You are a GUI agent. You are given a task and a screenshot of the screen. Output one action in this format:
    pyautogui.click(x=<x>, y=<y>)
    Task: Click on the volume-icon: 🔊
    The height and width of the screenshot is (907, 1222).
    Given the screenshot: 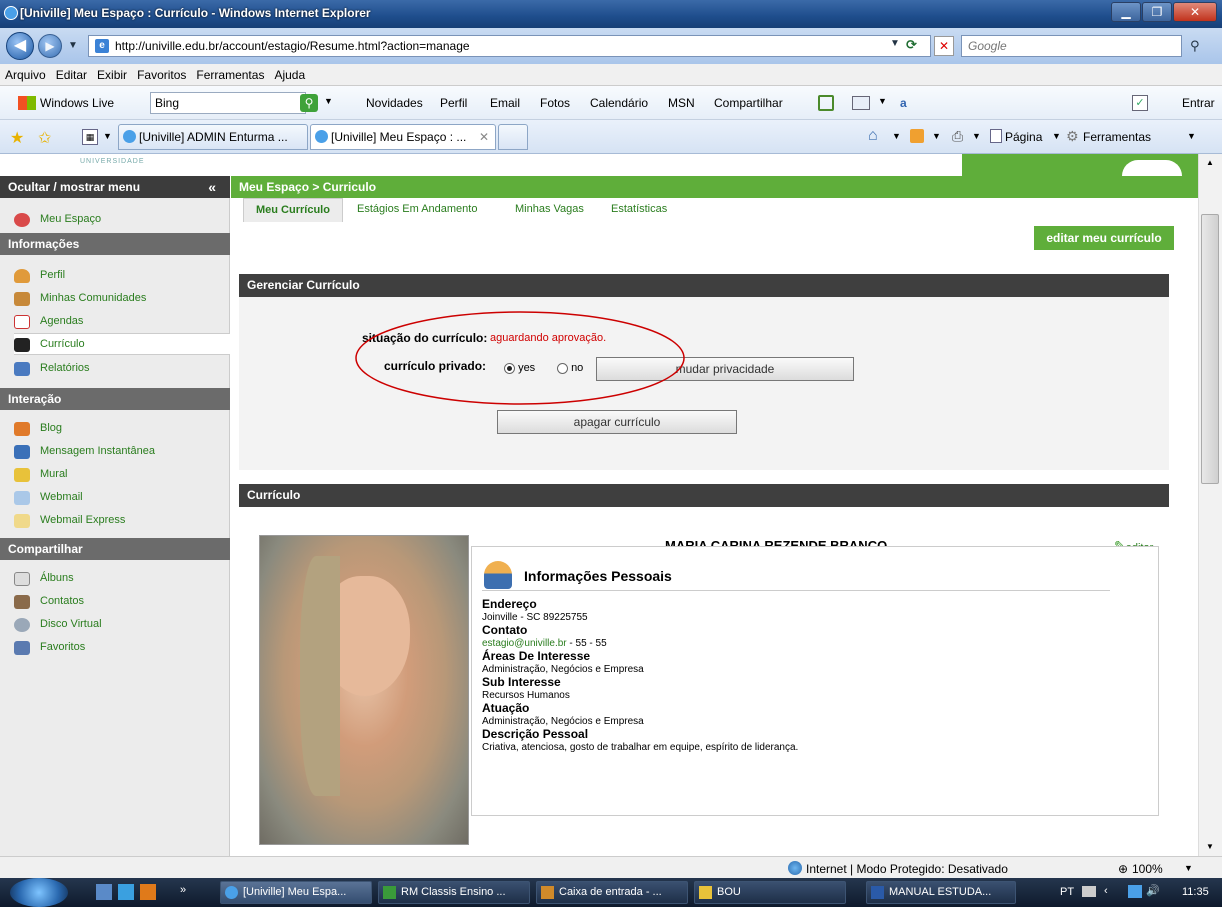 What is the action you would take?
    pyautogui.click(x=1153, y=890)
    